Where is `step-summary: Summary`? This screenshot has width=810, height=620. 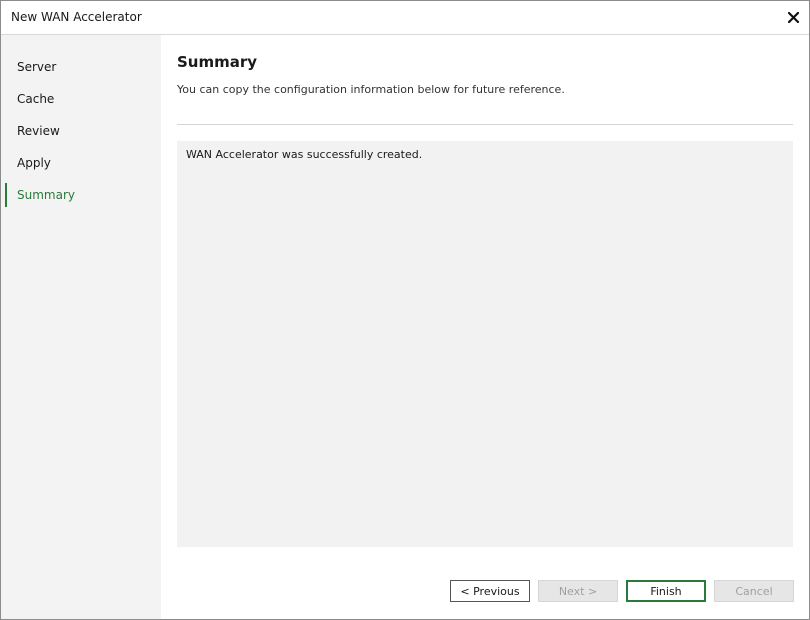
step-summary: Summary is located at coordinates (81, 195).